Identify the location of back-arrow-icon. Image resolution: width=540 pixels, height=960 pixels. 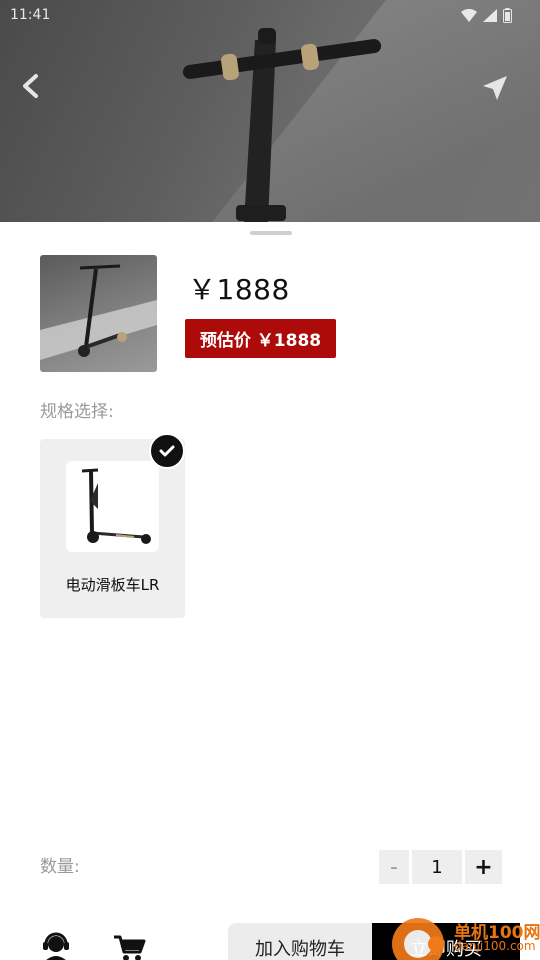
(30, 86).